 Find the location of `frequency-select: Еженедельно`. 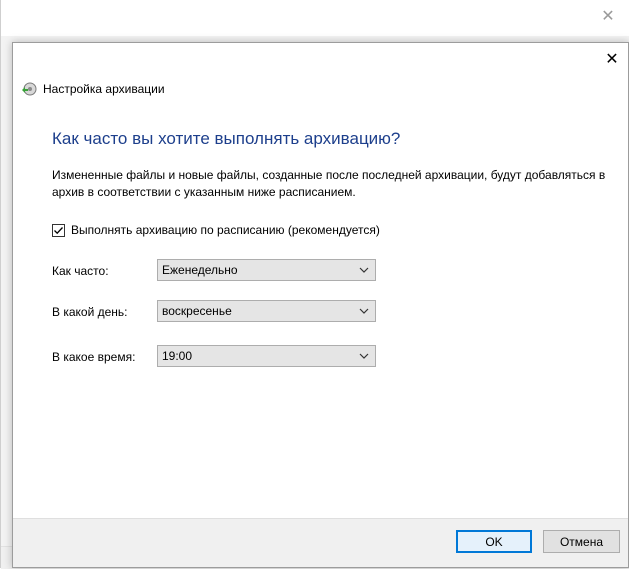

frequency-select: Еженедельно is located at coordinates (266, 270).